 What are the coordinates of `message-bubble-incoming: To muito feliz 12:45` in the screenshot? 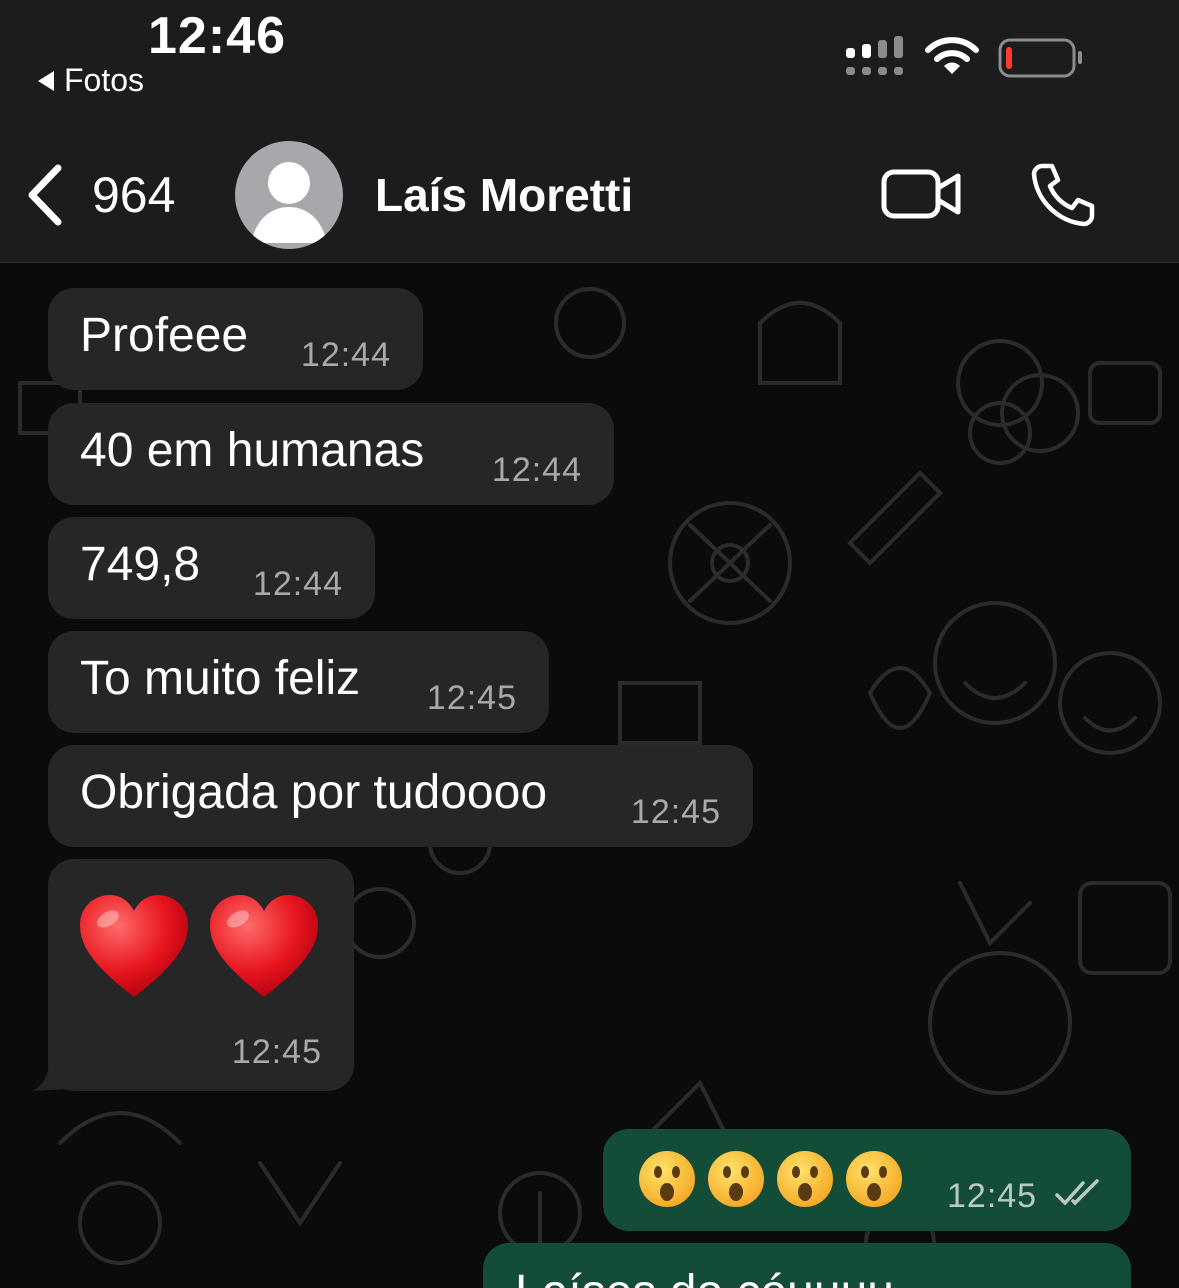 It's located at (298, 682).